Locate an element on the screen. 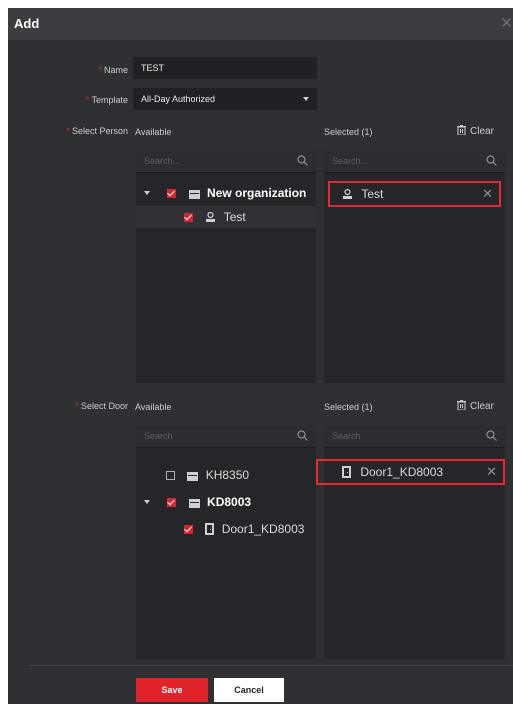 This screenshot has width=513, height=704. door-selected-panel: Search Door1_KD8003 ✕ is located at coordinates (410, 542).